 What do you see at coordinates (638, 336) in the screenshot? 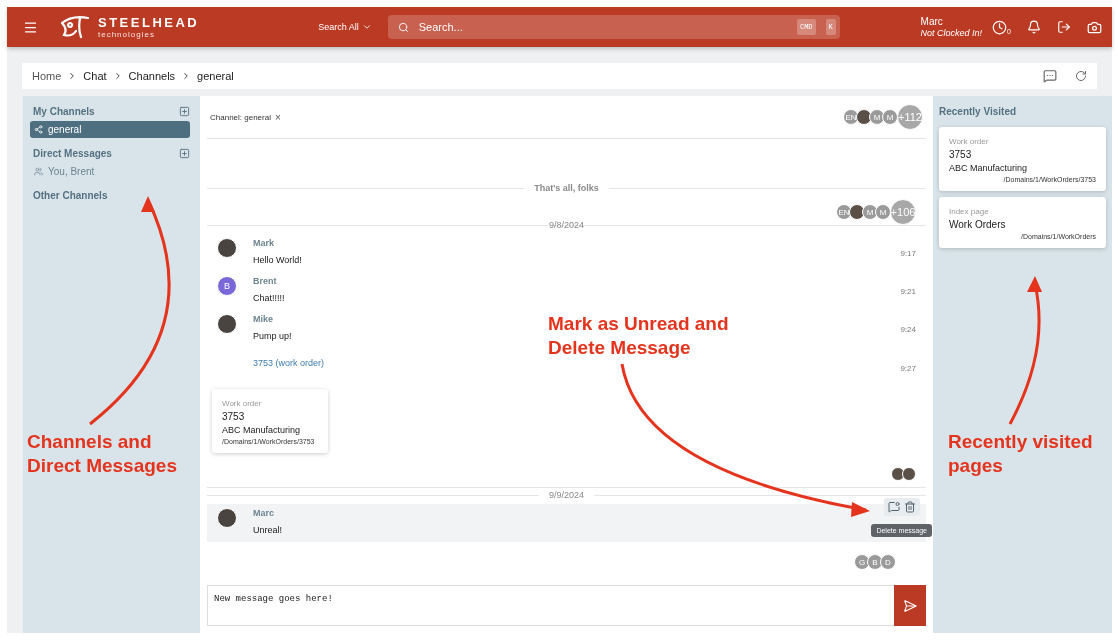
I see `annotation-text: Mark as Unread and Delete Message` at bounding box center [638, 336].